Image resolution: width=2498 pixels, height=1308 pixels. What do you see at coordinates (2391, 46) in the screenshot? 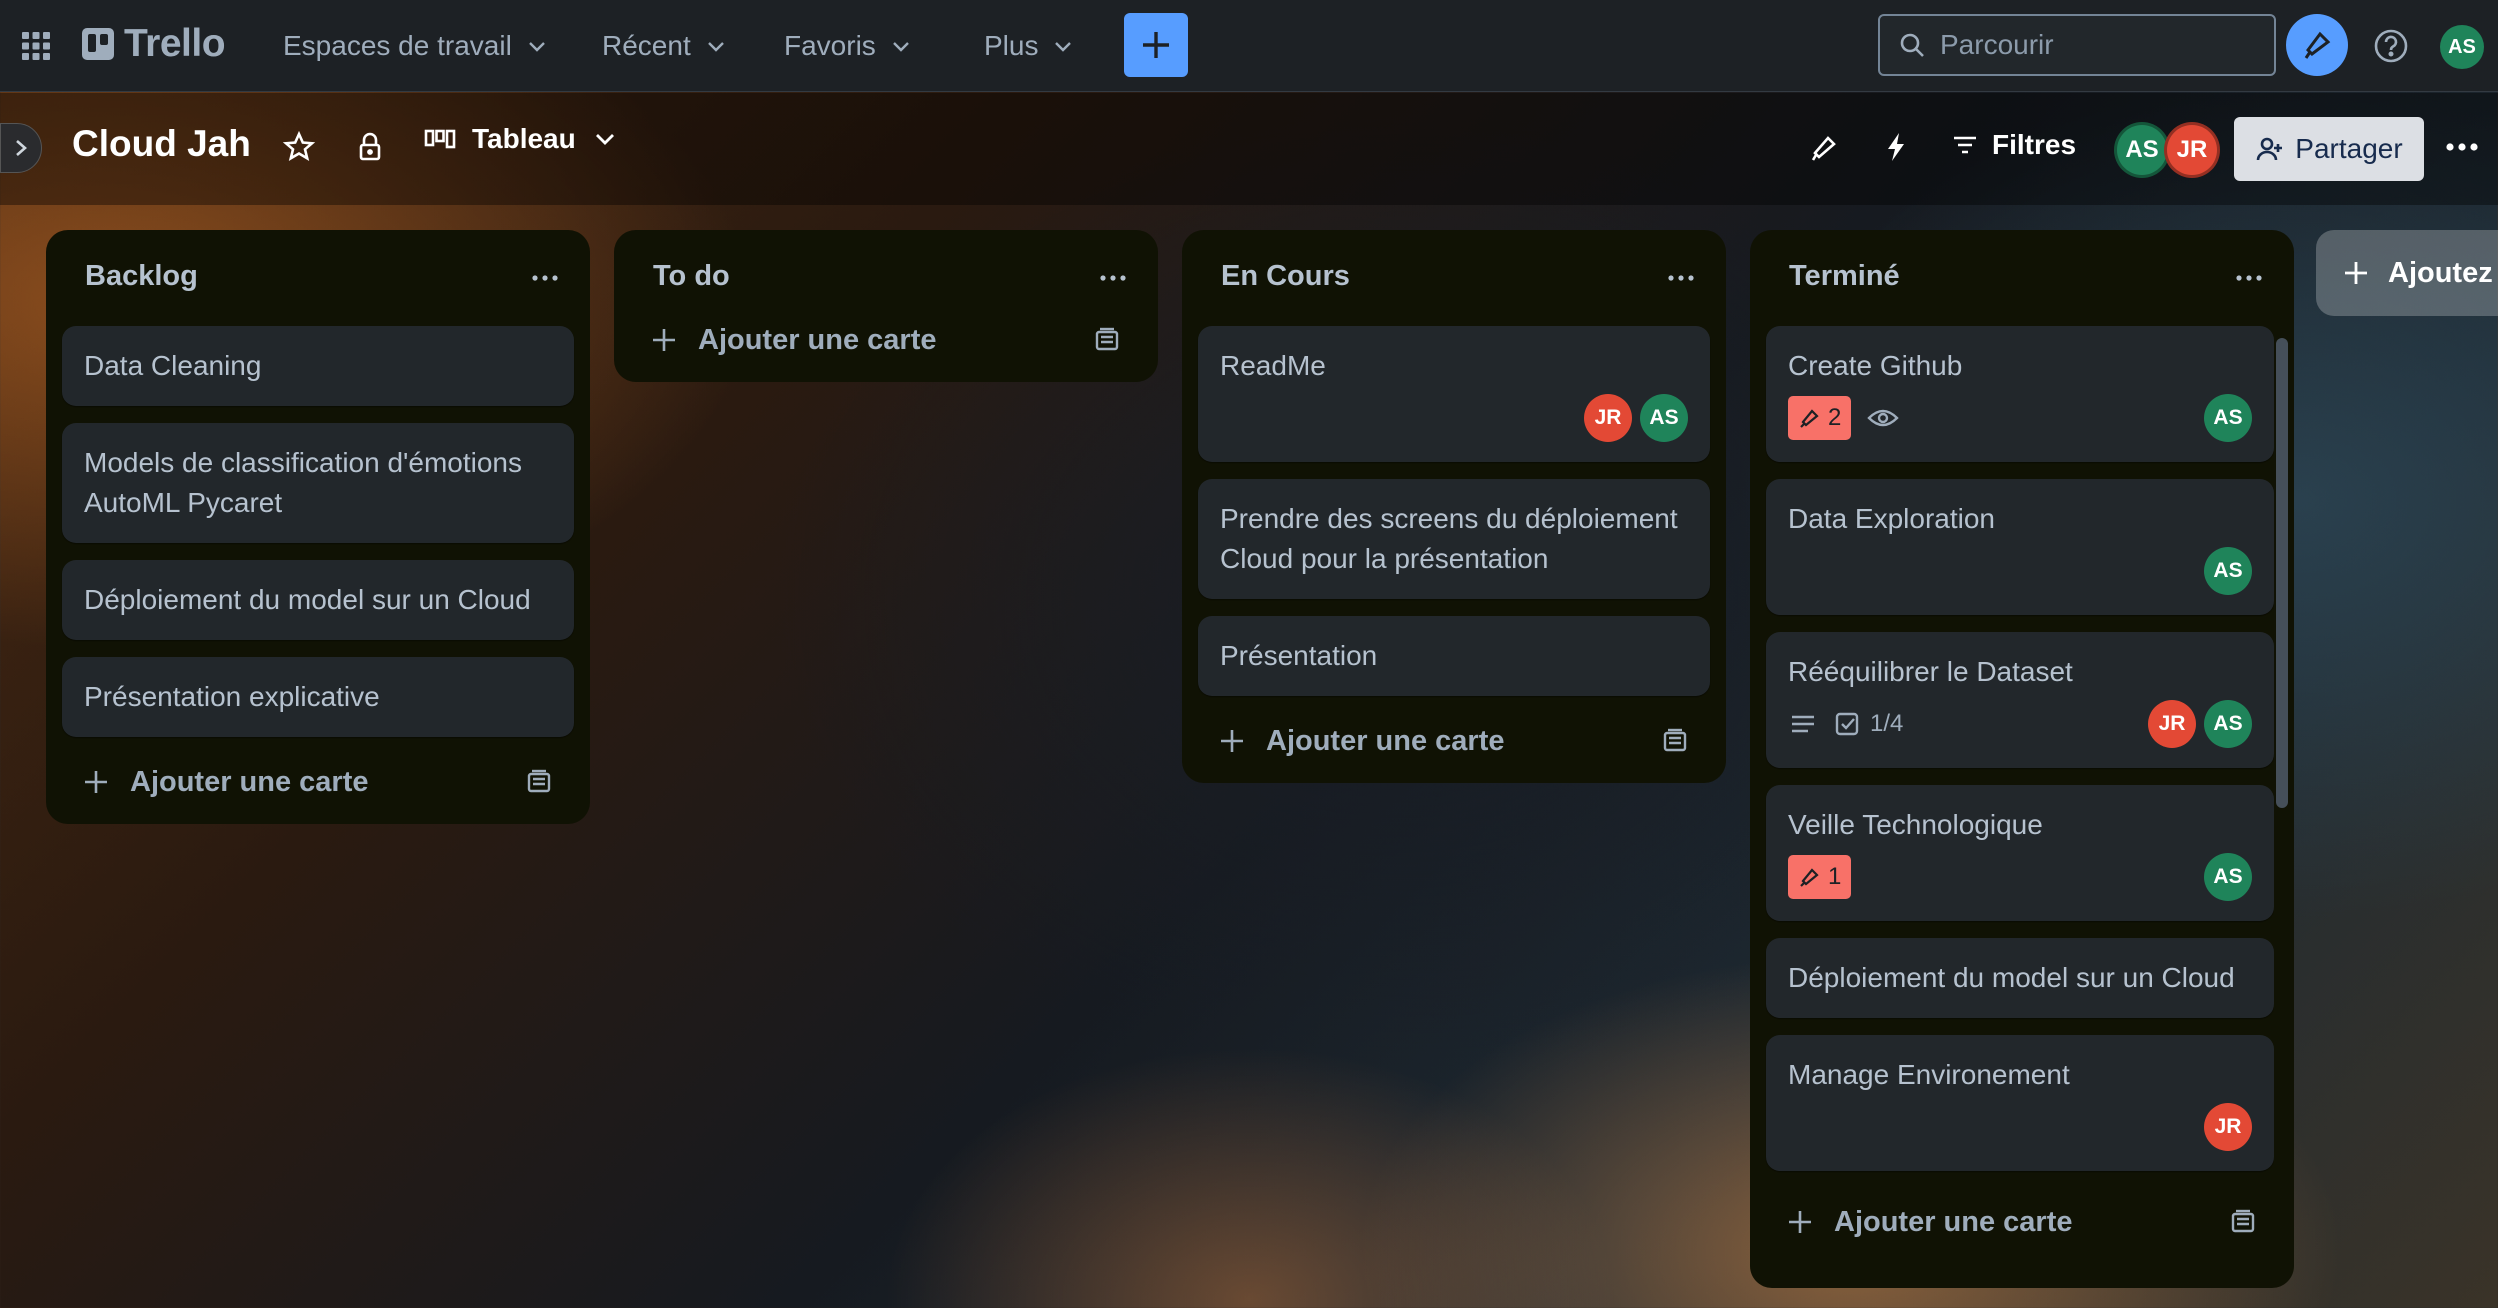
I see `help-button` at bounding box center [2391, 46].